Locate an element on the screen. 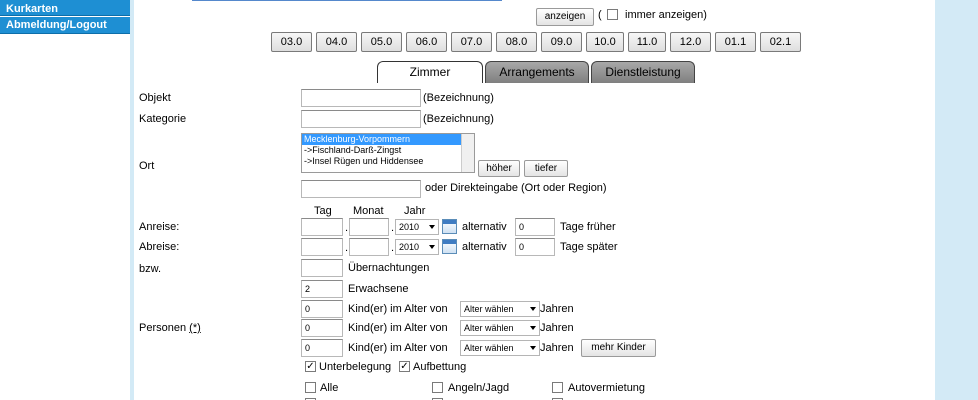  more-children-button: mehr Kinder is located at coordinates (618, 348).